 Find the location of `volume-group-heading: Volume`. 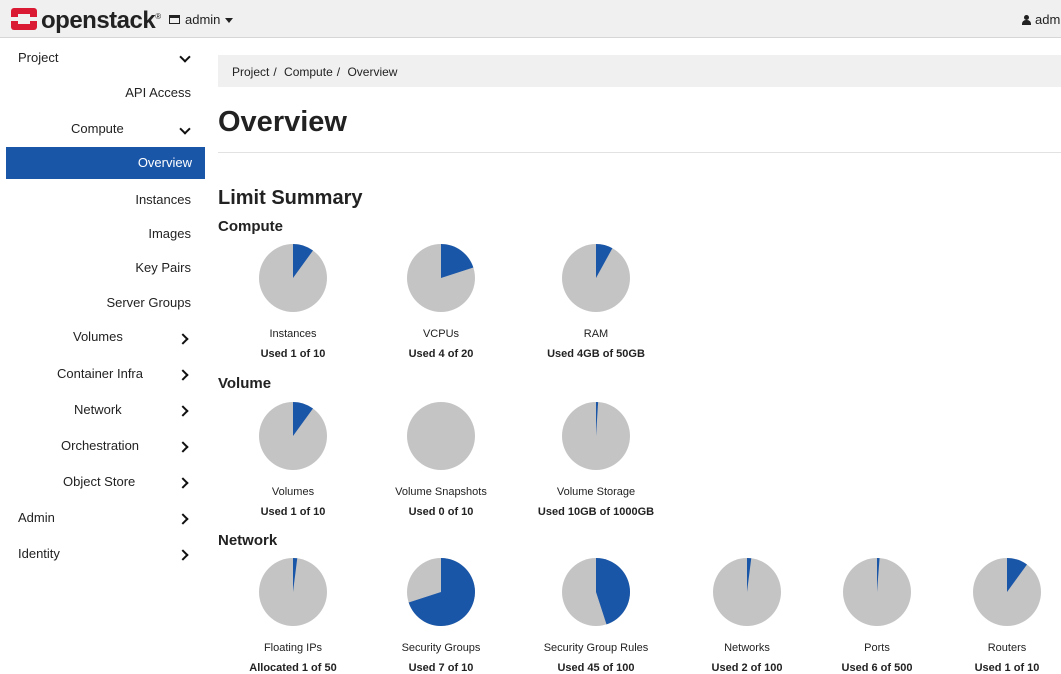

volume-group-heading: Volume is located at coordinates (245, 383).